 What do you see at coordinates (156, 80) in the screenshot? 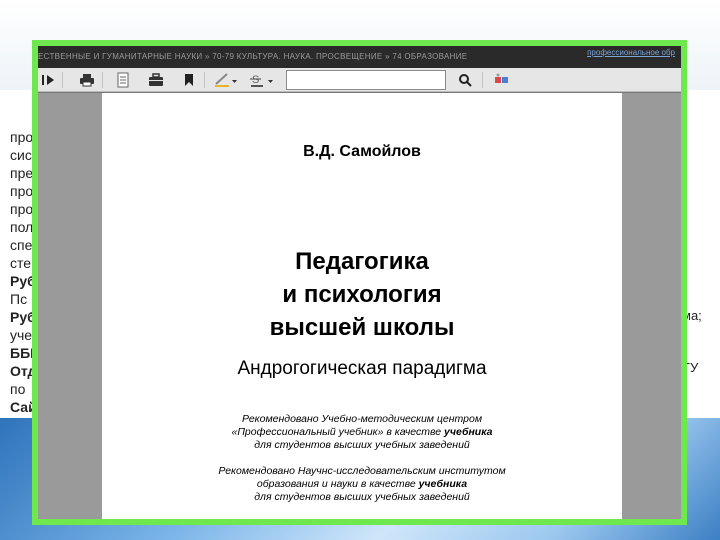
I see `briefcase-icon` at bounding box center [156, 80].